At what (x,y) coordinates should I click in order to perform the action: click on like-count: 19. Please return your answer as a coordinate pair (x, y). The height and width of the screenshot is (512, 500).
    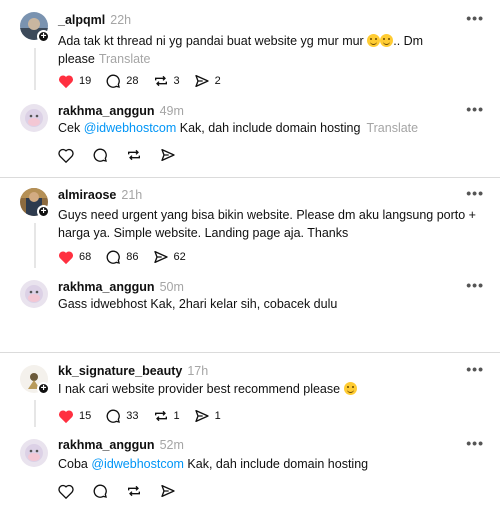
    Looking at the image, I should click on (85, 81).